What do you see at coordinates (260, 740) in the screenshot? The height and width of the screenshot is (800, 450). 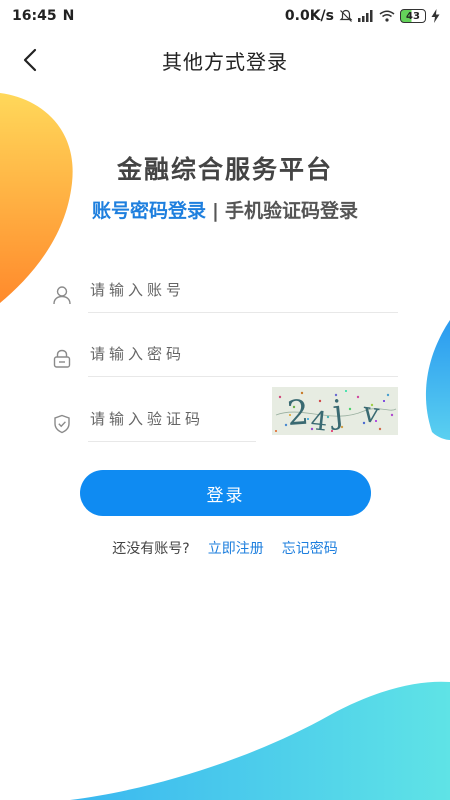 I see `bottom-wave-blob` at bounding box center [260, 740].